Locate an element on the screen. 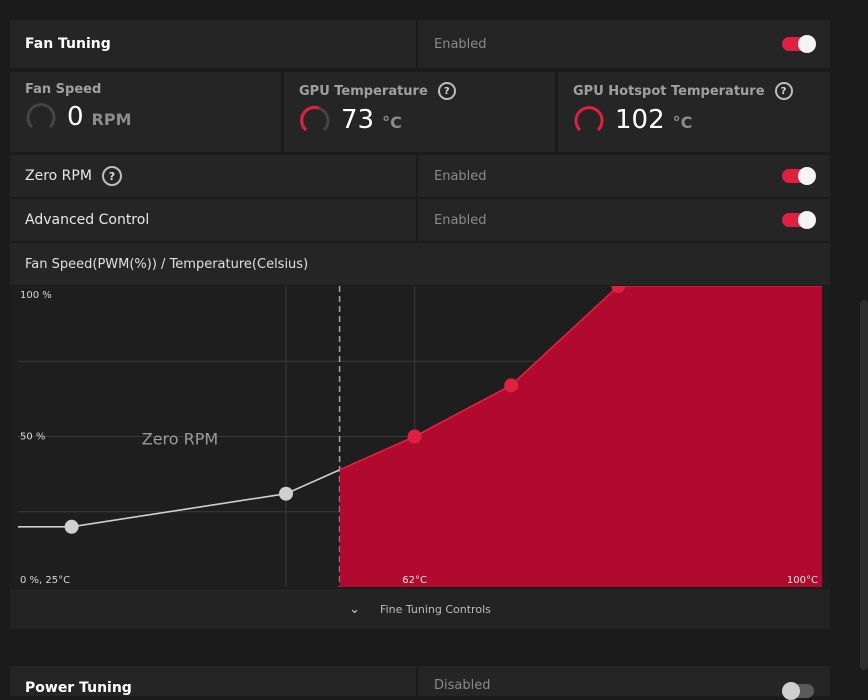  zero-rpm-label-cell: Zero RPM ? is located at coordinates (214, 176).